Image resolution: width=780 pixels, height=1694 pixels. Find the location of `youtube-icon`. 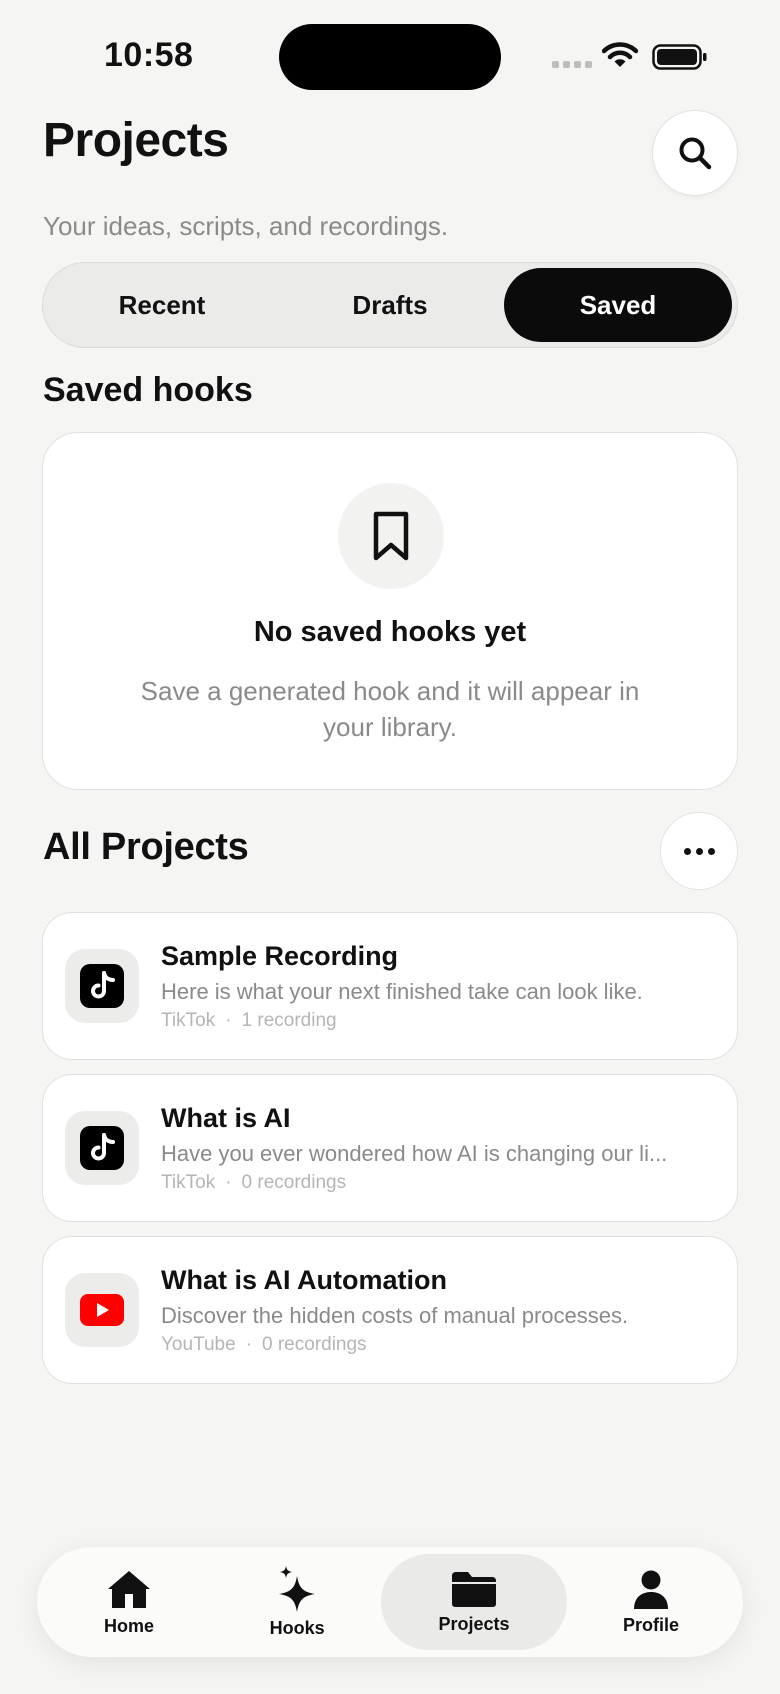

youtube-icon is located at coordinates (102, 1310).